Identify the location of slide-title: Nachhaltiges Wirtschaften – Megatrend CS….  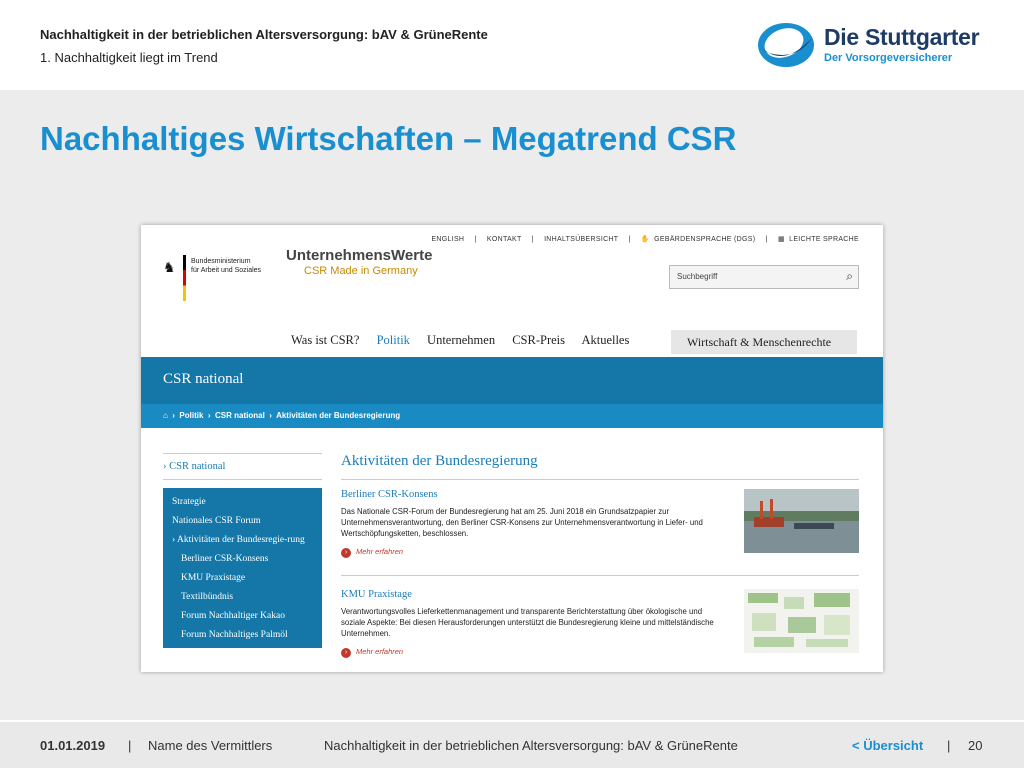
(388, 138).